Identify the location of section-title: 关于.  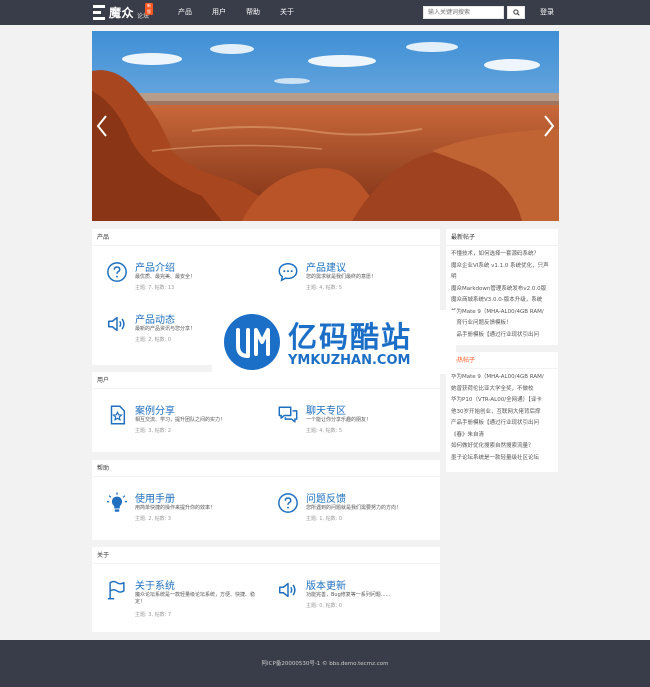
(266, 555).